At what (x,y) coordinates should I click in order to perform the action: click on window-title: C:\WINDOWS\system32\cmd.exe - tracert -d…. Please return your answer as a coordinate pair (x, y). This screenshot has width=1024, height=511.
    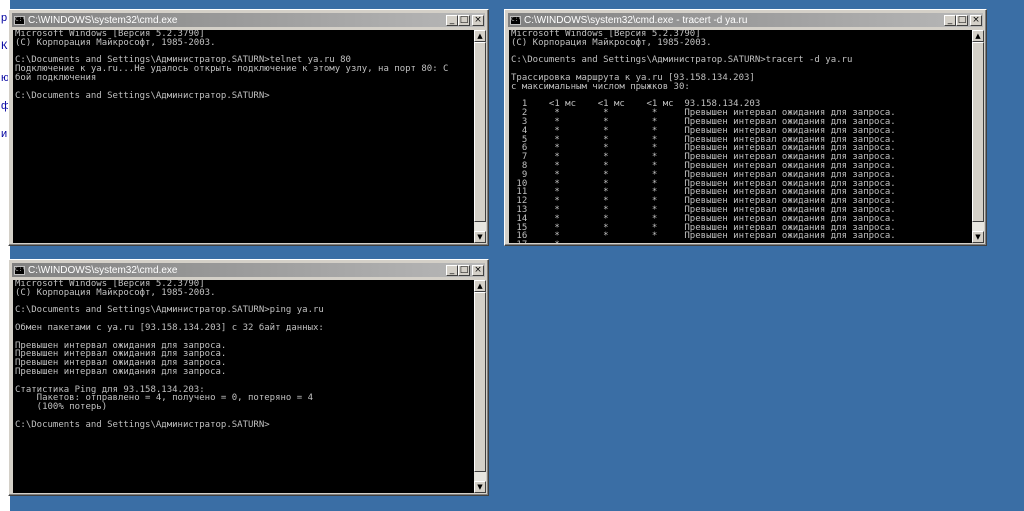
    Looking at the image, I should click on (636, 20).